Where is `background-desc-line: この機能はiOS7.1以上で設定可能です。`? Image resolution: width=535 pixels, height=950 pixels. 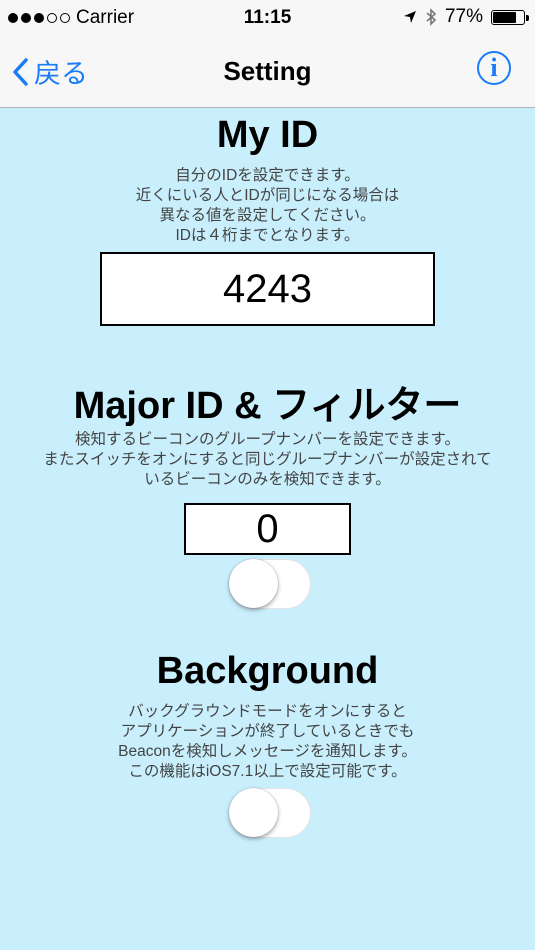 background-desc-line: この機能はiOS7.1以上で設定可能です。 is located at coordinates (267, 771).